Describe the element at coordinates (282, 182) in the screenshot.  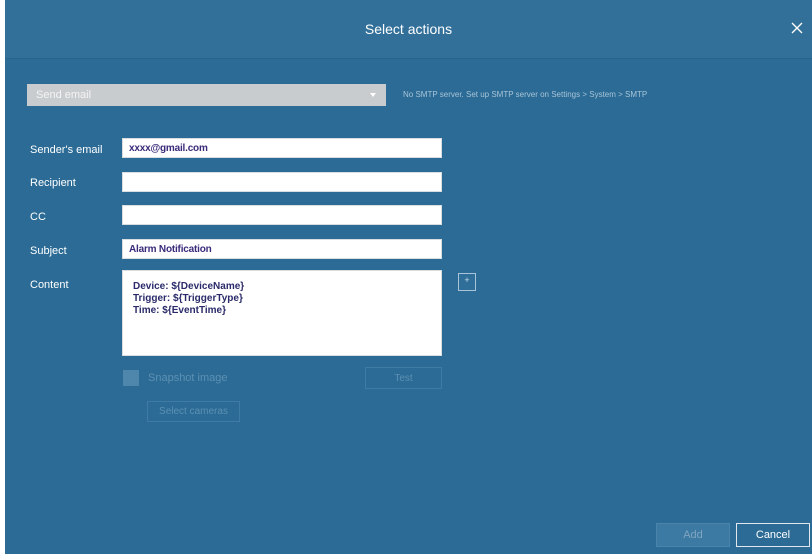
I see `recipient-field` at that location.